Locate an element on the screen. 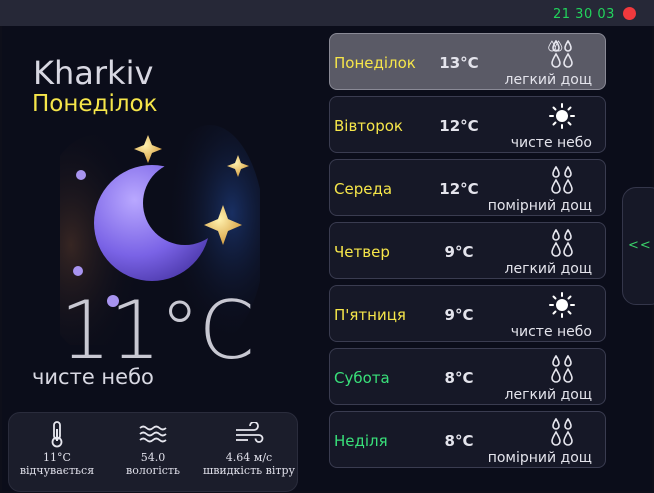 This screenshot has width=654, height=493. collapse-label: << is located at coordinates (640, 245).